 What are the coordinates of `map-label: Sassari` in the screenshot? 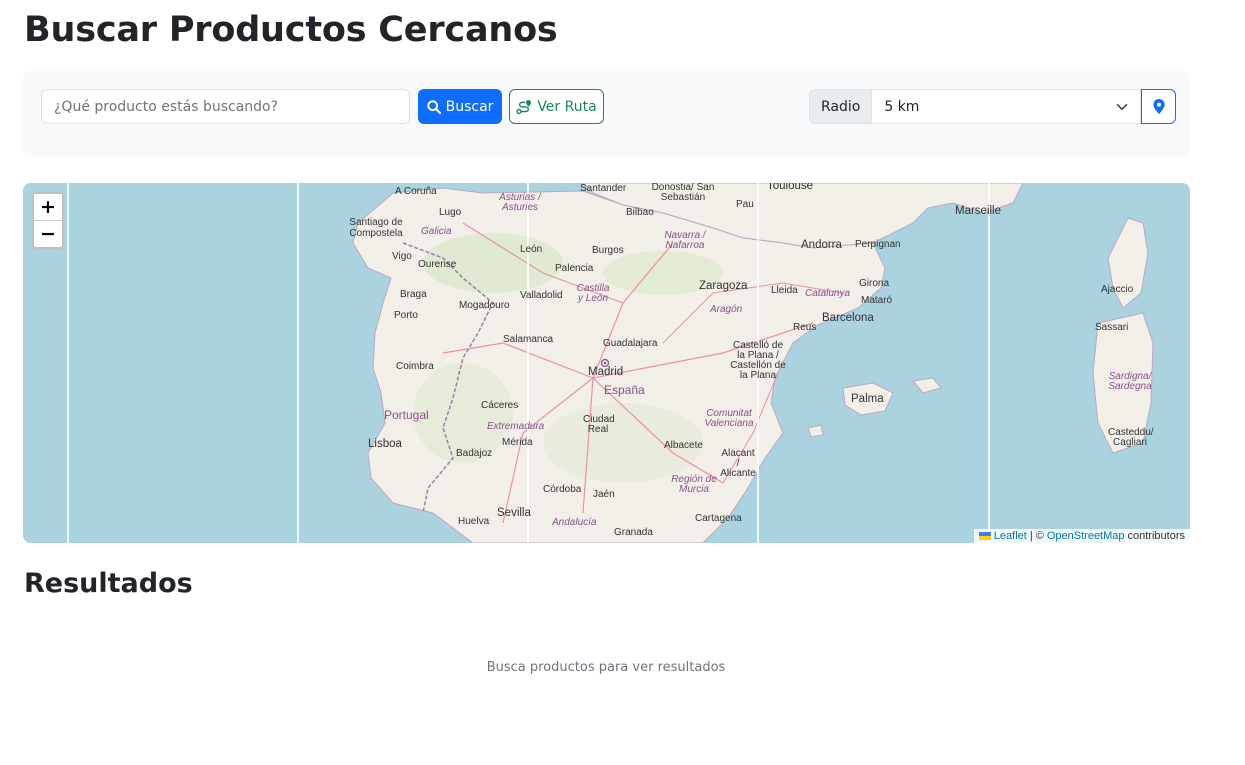 It's located at (1112, 327).